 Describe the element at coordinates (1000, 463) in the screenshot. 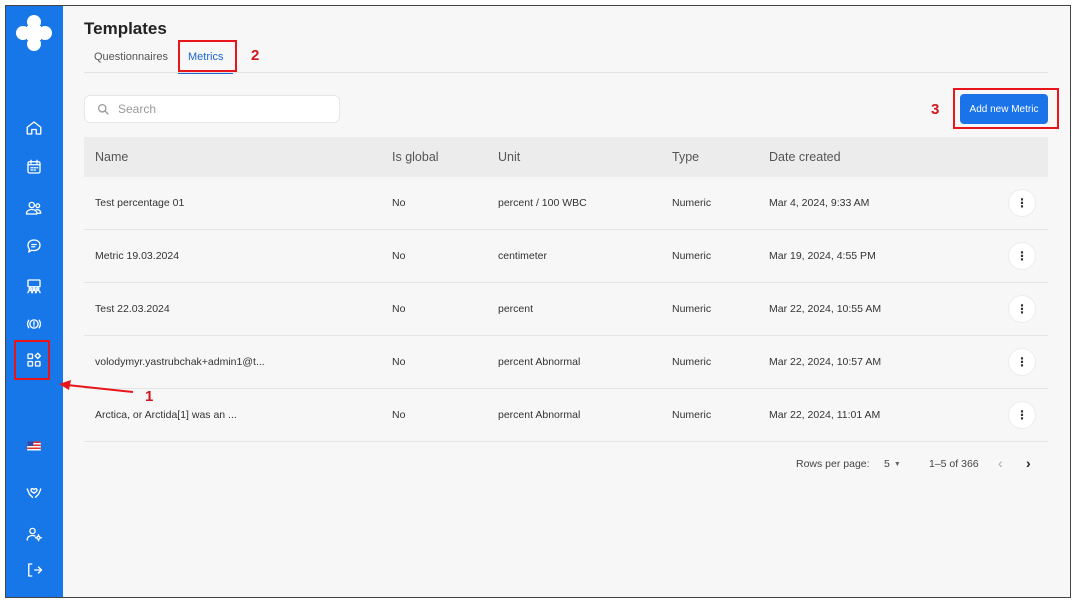

I see `prev-page-button: ‹` at that location.